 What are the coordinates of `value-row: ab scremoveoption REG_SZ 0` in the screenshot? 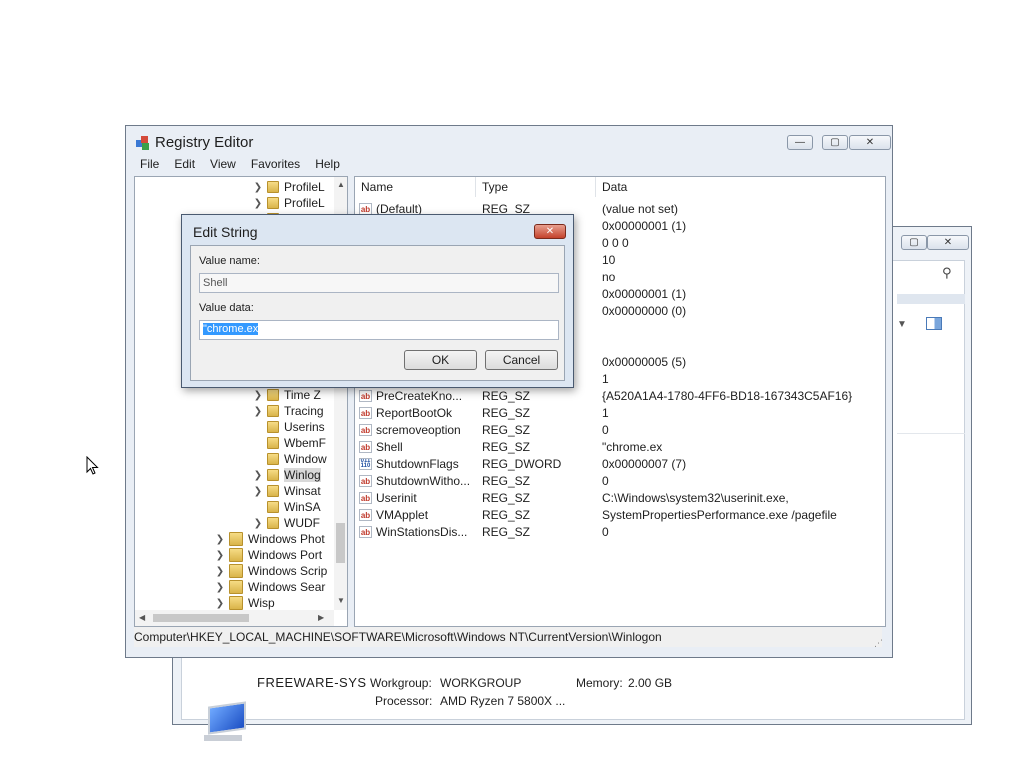 It's located at (620, 430).